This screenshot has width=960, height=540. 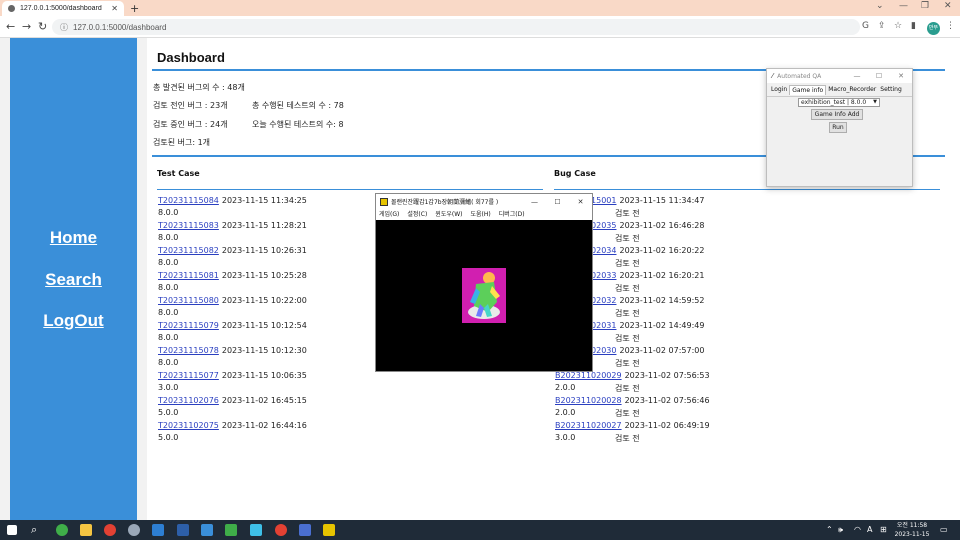 What do you see at coordinates (207, 530) in the screenshot?
I see `feather-app-icon` at bounding box center [207, 530].